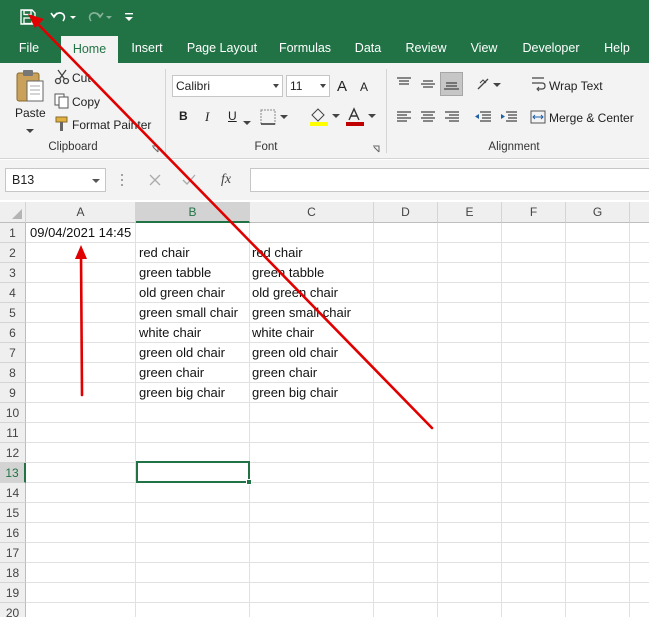  Describe the element at coordinates (173, 273) in the screenshot. I see `cell-b3: green tabble` at that location.